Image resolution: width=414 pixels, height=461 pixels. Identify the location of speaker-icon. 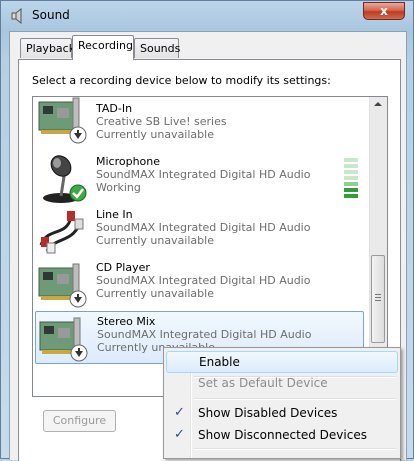
(16, 16).